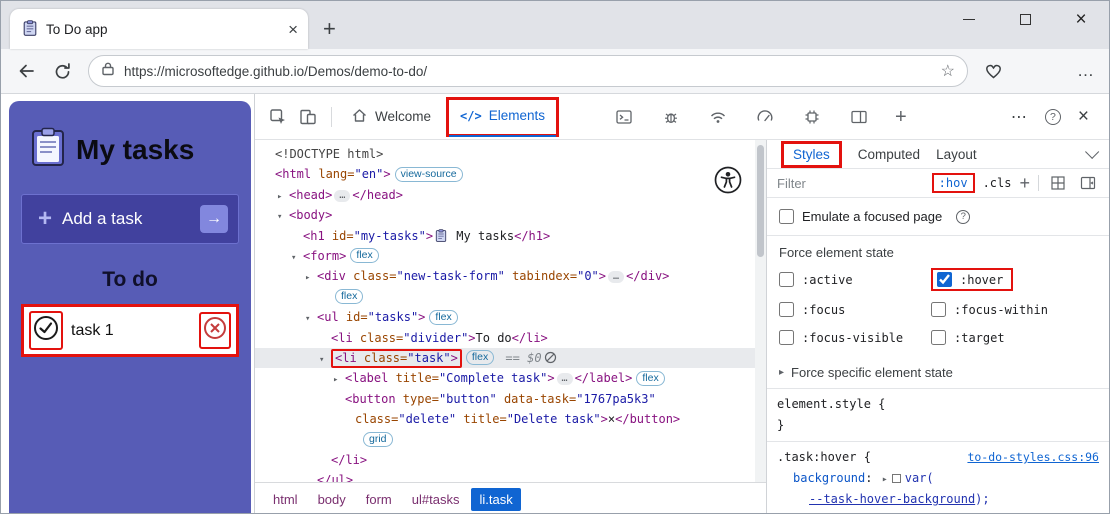 This screenshot has height=514, width=1110. What do you see at coordinates (885, 479) in the screenshot?
I see `expand-arrow-icon: ▸` at bounding box center [885, 479].